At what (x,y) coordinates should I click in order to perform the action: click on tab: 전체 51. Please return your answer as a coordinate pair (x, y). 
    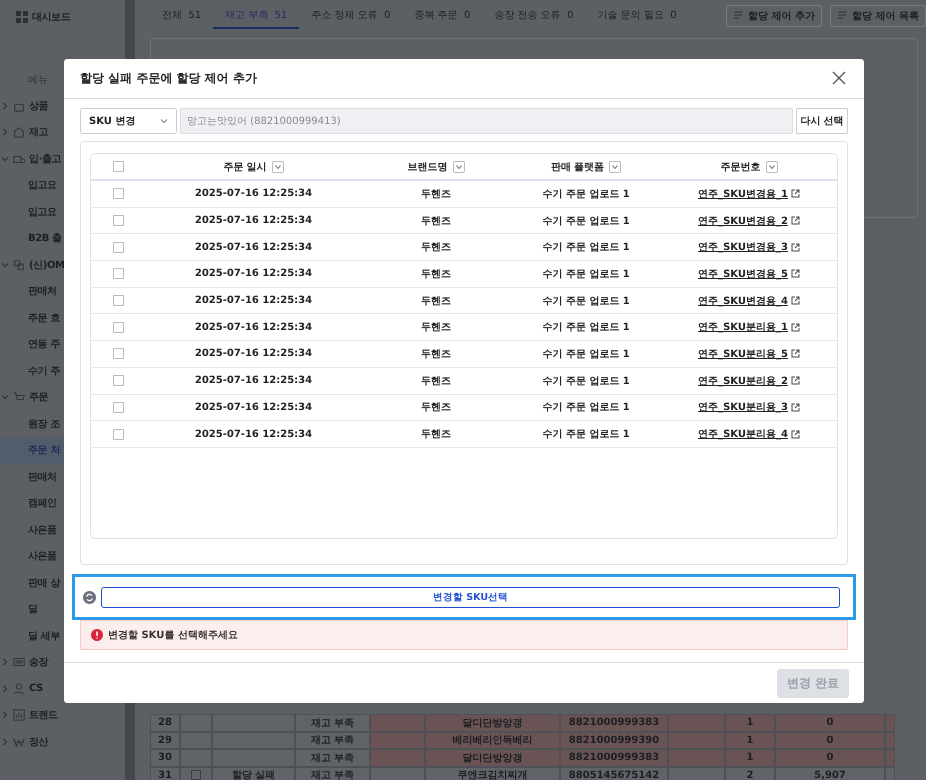
    Looking at the image, I should click on (182, 16).